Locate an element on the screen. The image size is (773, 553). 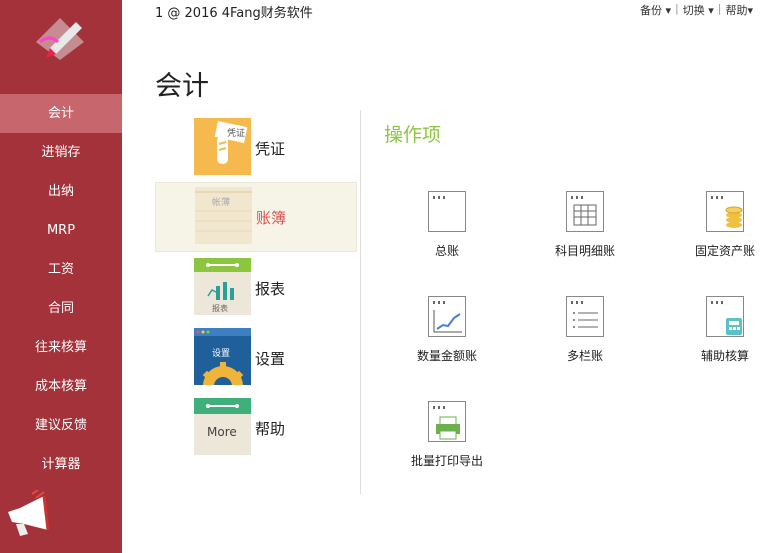
switch-menu: 切换 ▾ is located at coordinates (698, 10).